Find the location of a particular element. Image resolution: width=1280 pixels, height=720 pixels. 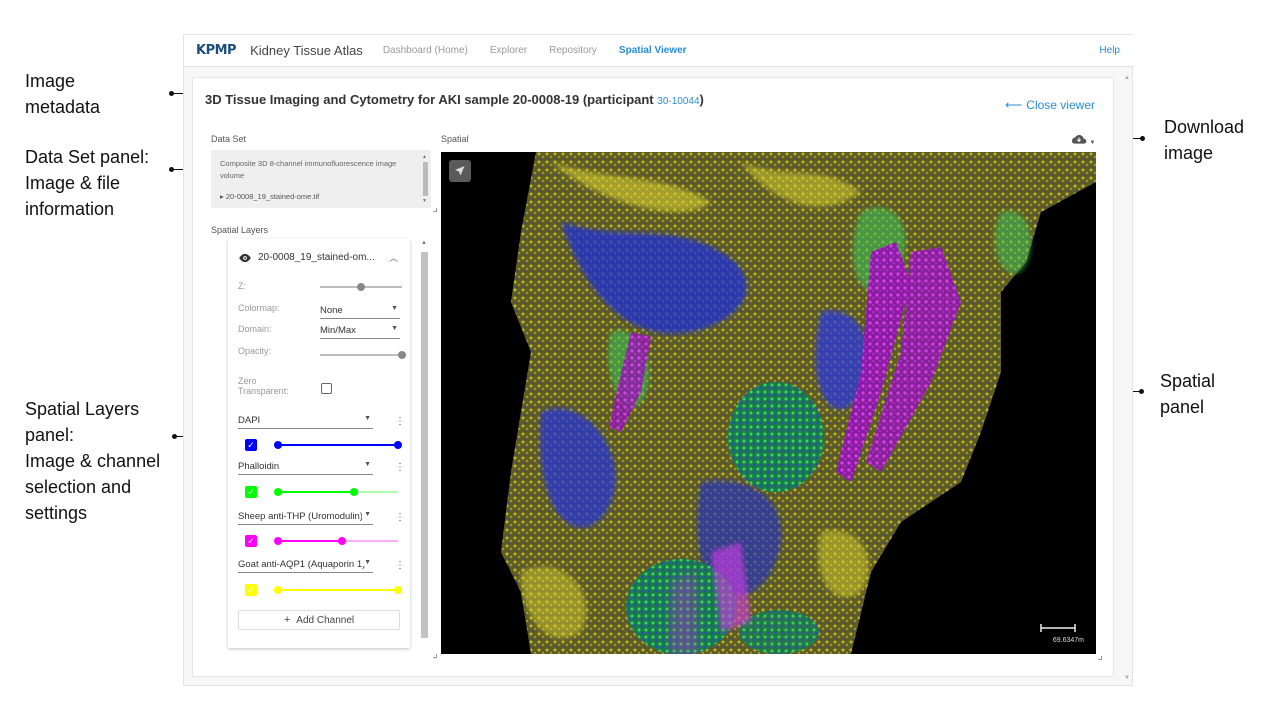

channel-select: Goat anti-AQP1 (Aquaporin 1) ▼ is located at coordinates (305, 566).